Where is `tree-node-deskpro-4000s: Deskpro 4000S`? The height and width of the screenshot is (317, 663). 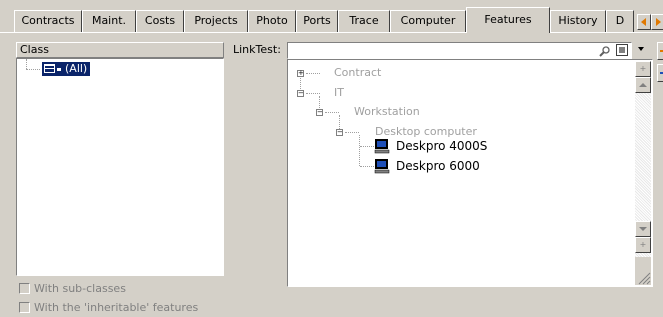
tree-node-deskpro-4000s: Deskpro 4000S is located at coordinates (441, 146).